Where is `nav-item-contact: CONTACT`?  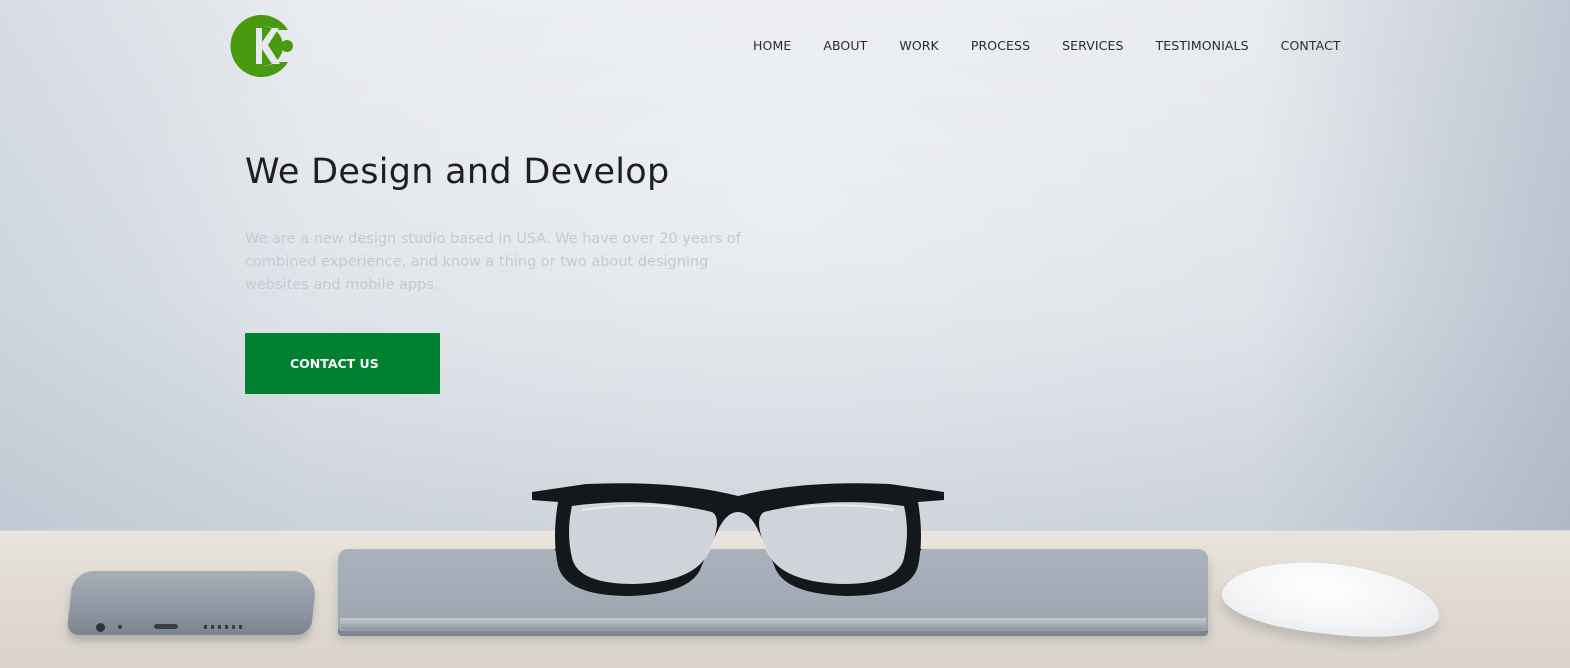
nav-item-contact: CONTACT is located at coordinates (1311, 47).